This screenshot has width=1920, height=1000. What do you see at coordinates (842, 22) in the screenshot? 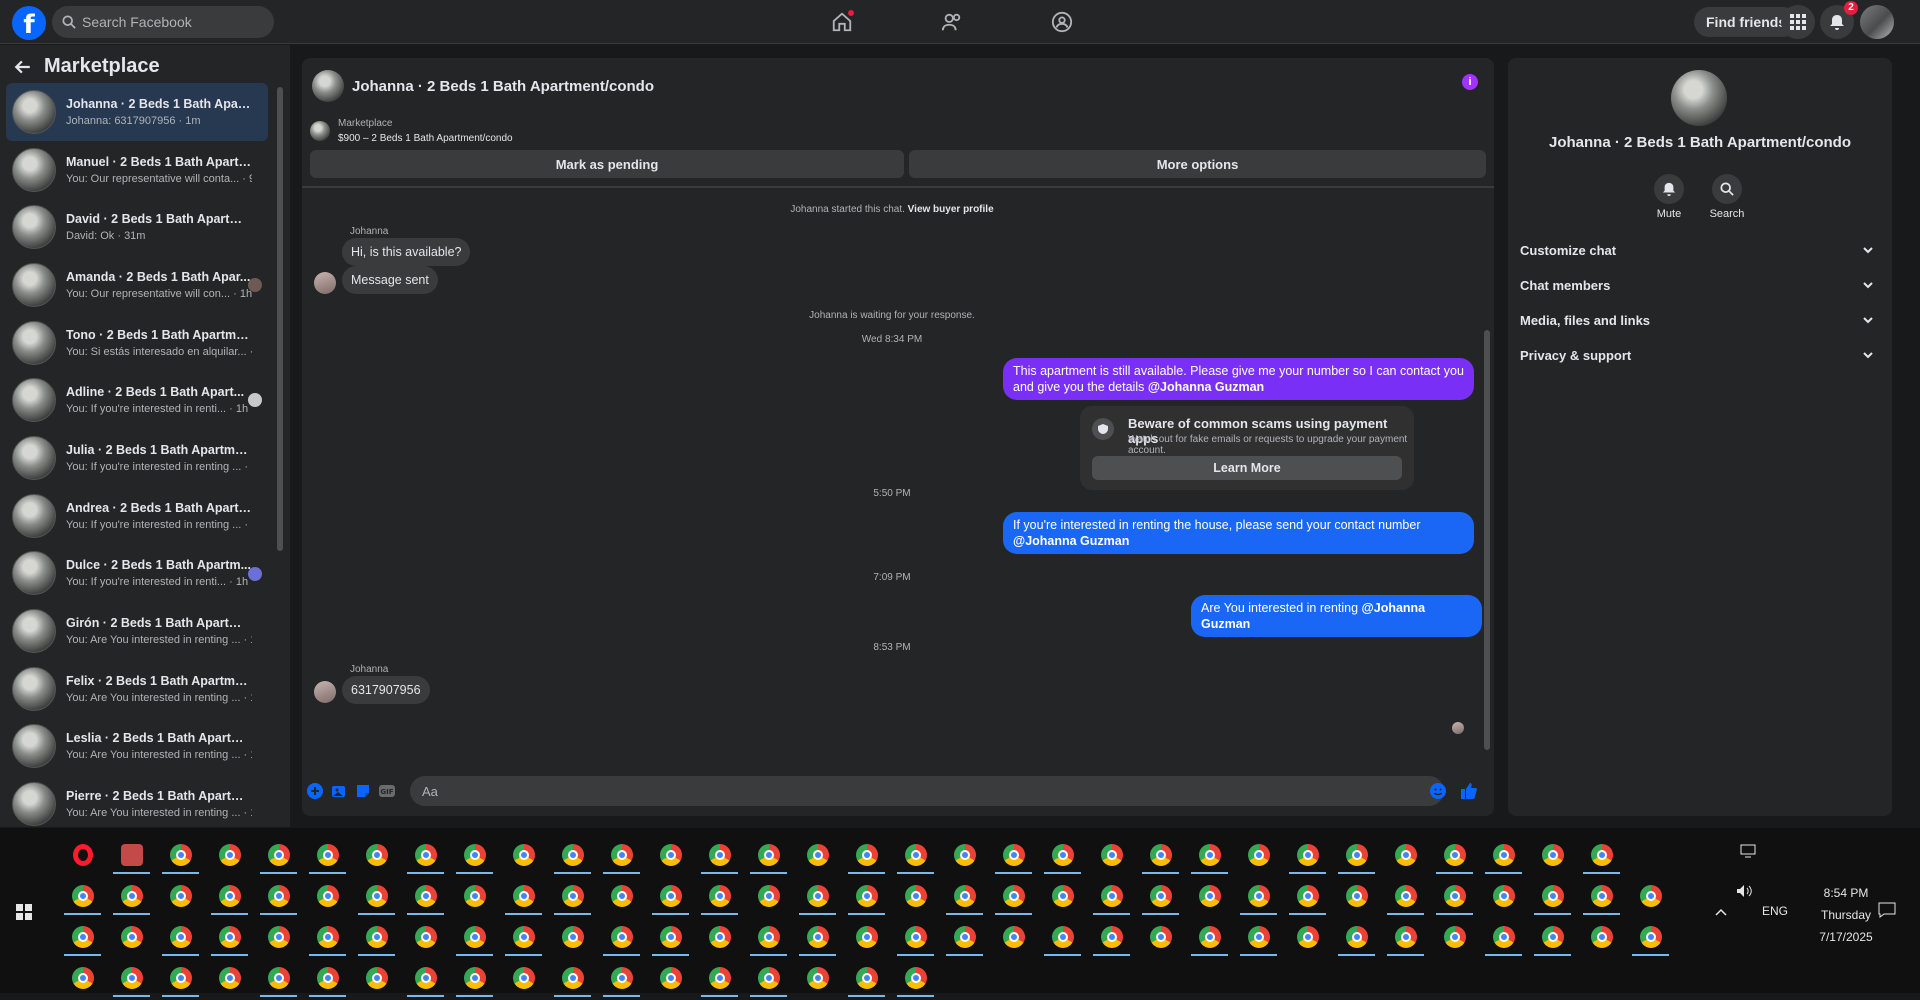
I see `home-icon` at bounding box center [842, 22].